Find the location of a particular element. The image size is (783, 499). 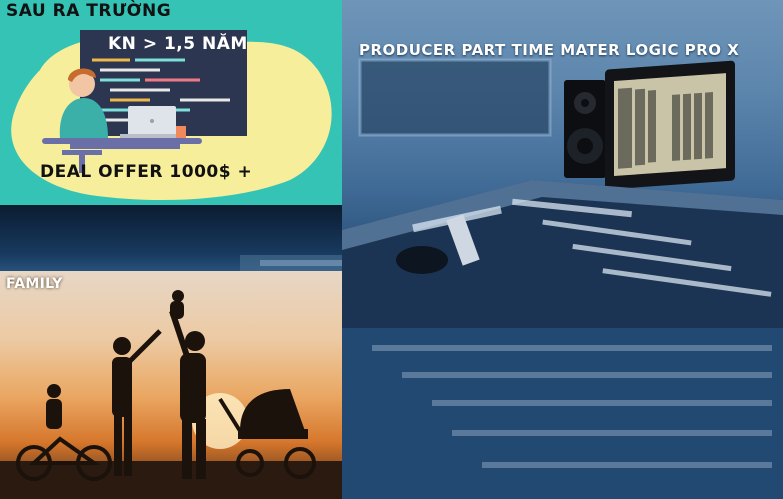

experience-label: KN > 1,5 NĂM is located at coordinates (178, 44).